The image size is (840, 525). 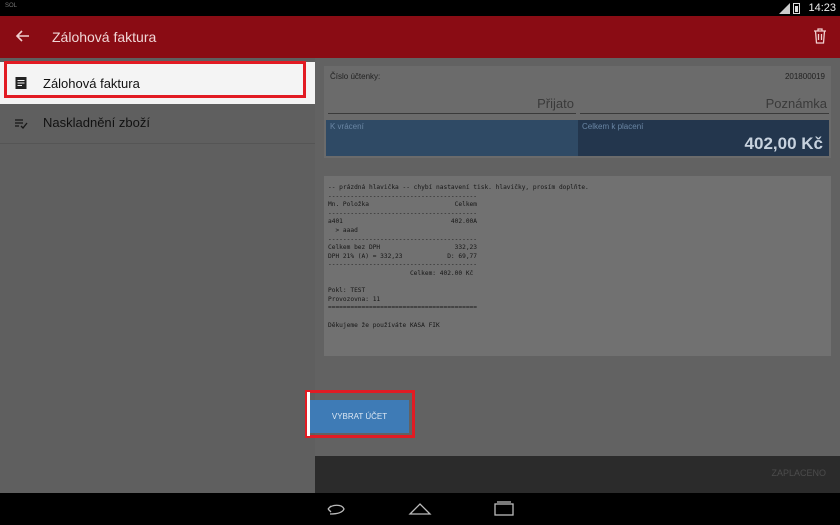 What do you see at coordinates (704, 104) in the screenshot?
I see `note-field: Poznámka` at bounding box center [704, 104].